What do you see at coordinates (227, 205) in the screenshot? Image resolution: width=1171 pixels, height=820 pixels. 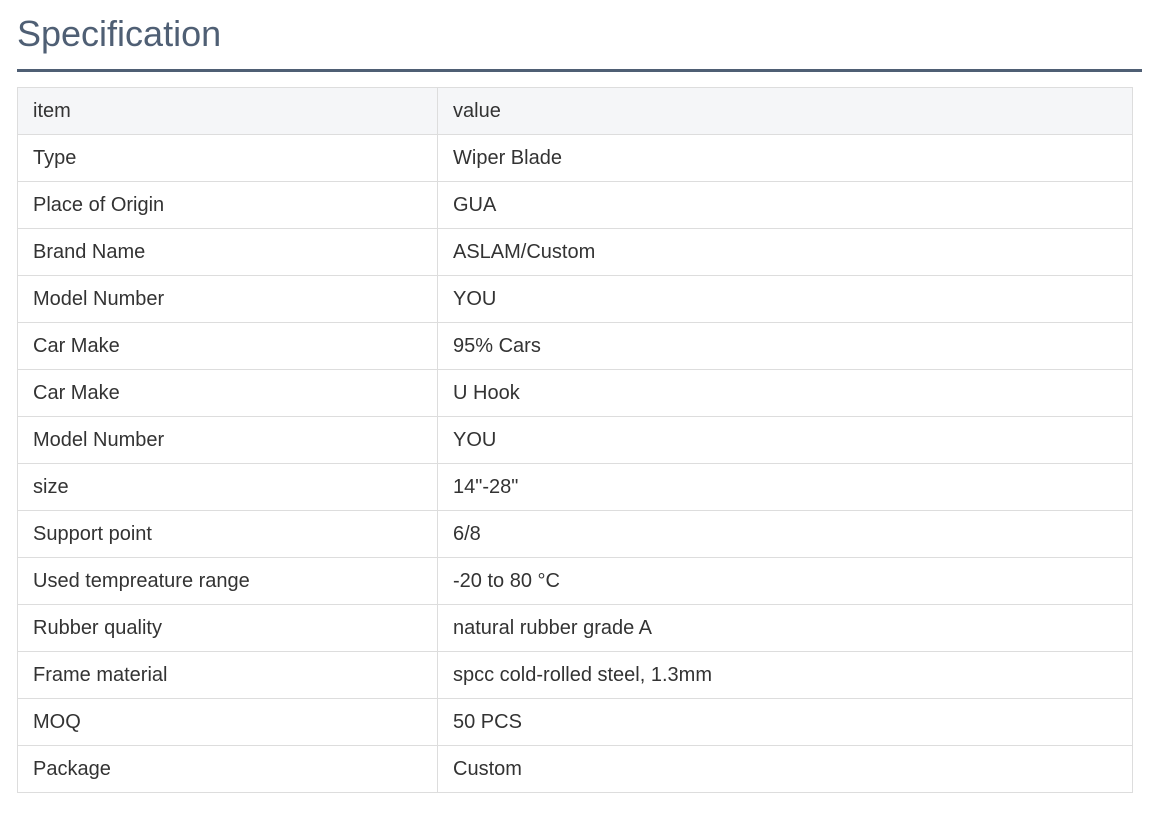 I see `item-cell: Place of Origin` at bounding box center [227, 205].